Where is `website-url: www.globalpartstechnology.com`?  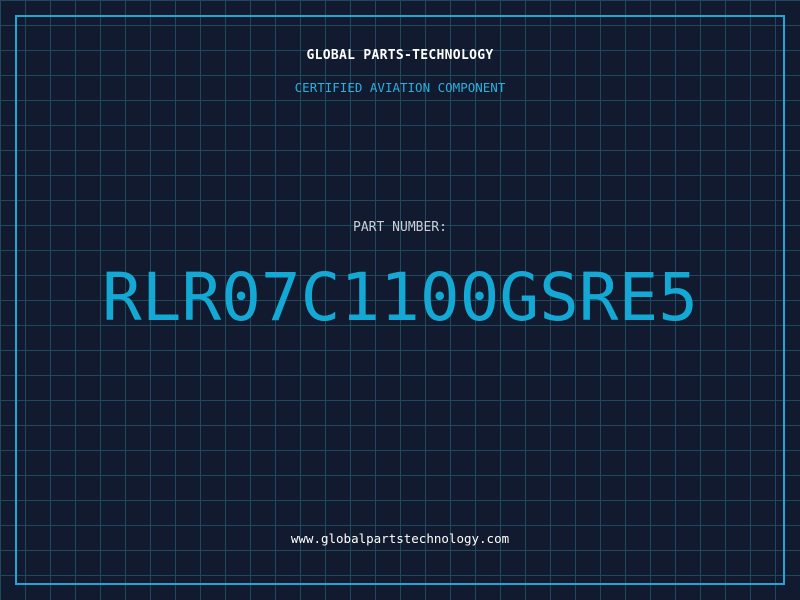 website-url: www.globalpartstechnology.com is located at coordinates (400, 538).